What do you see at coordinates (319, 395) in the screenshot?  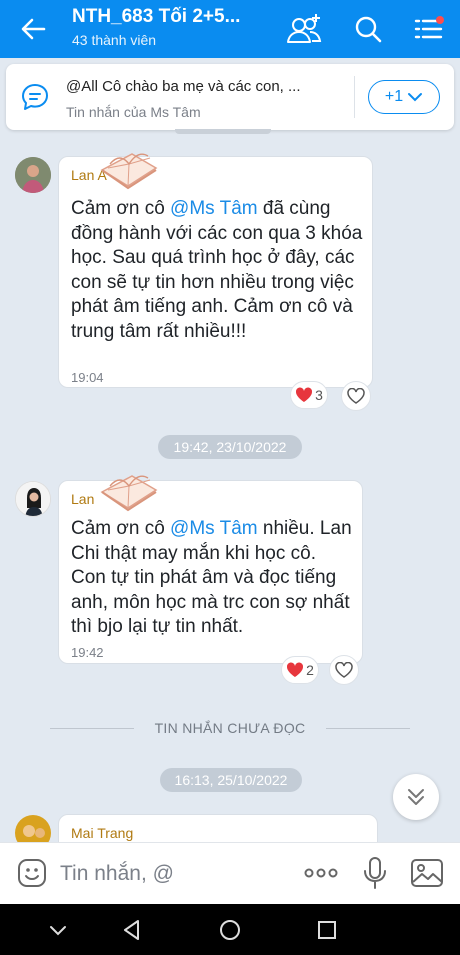 I see `reaction-count: 3` at bounding box center [319, 395].